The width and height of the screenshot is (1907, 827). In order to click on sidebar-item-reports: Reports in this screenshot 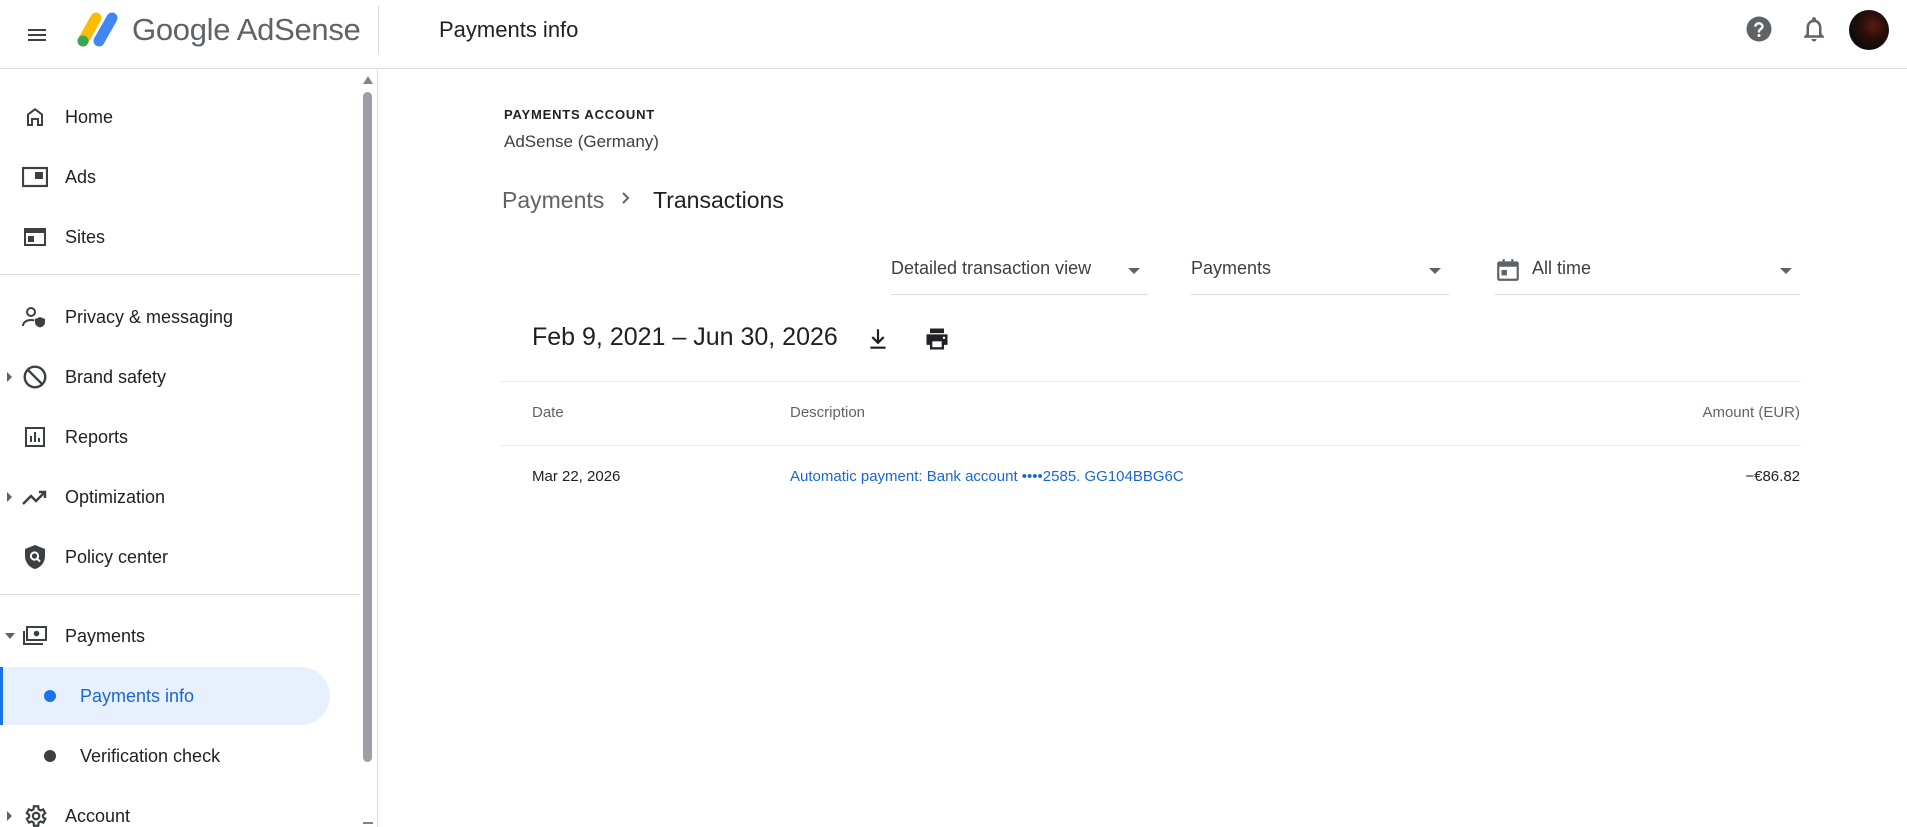, I will do `click(165, 437)`.